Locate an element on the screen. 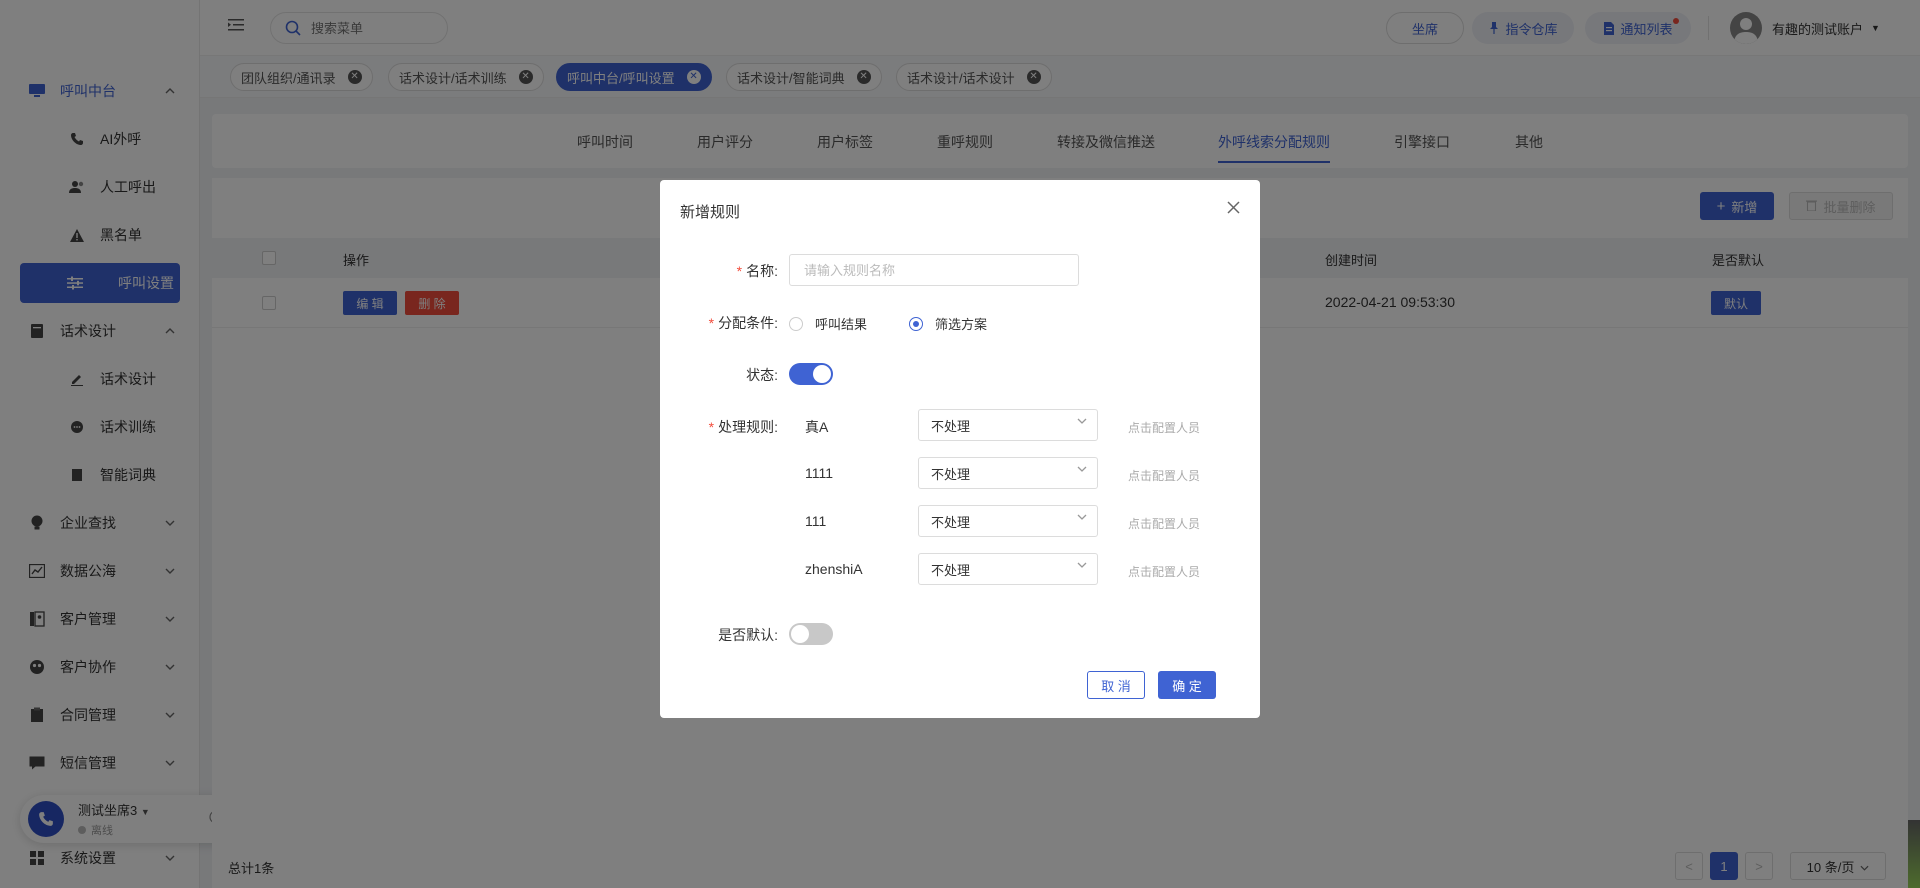  rule-row-name: zhenshiA is located at coordinates (834, 569).